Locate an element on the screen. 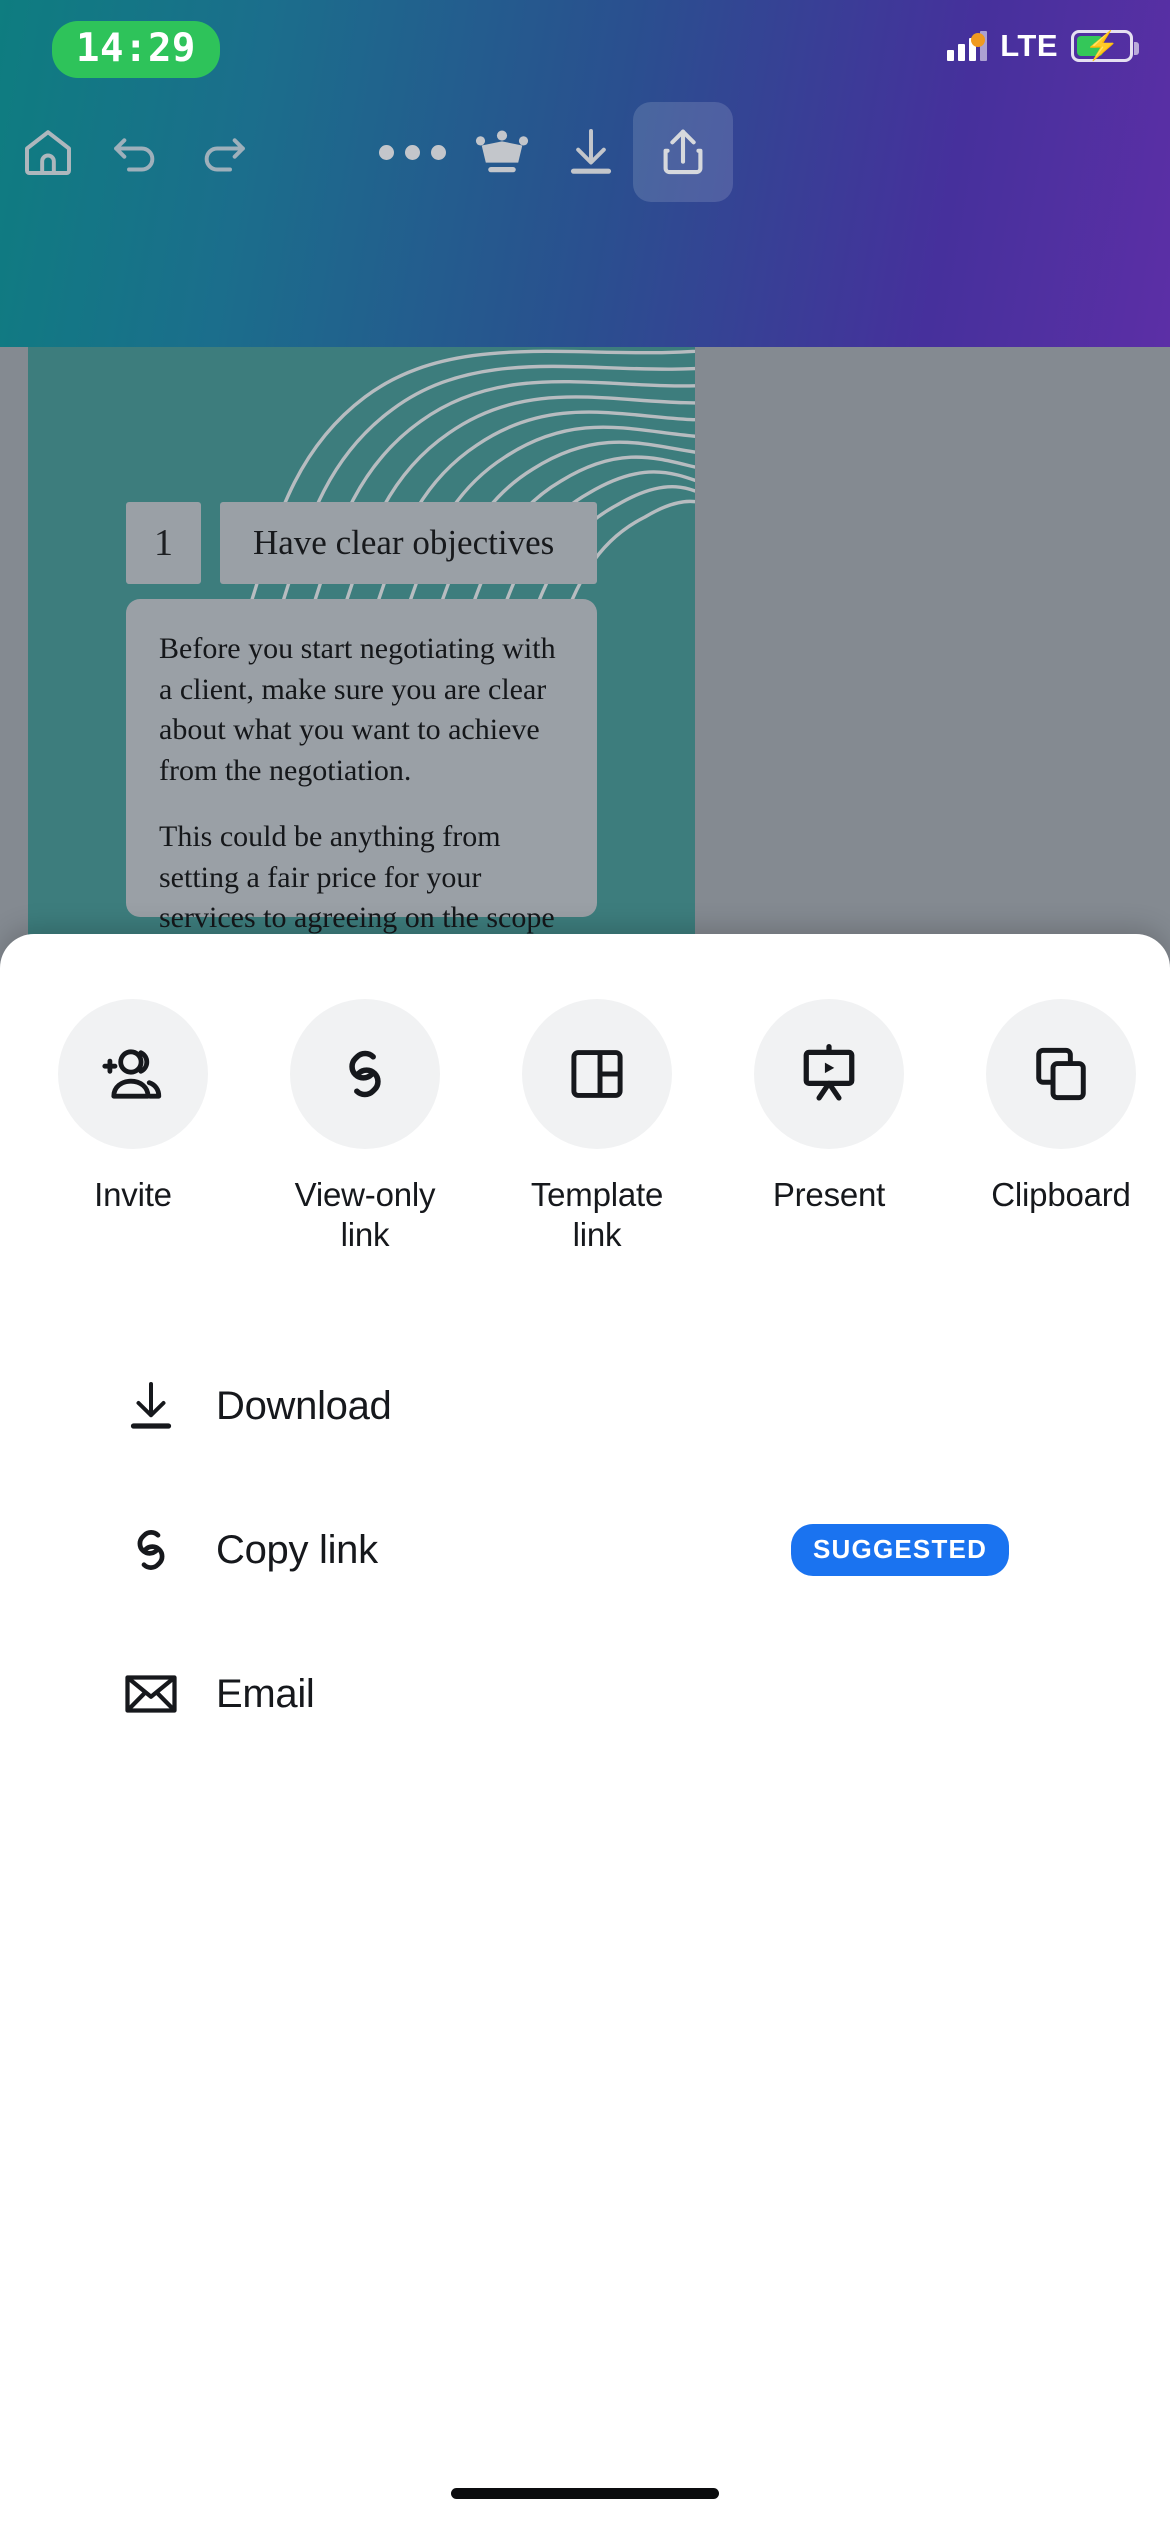 The image size is (1170, 2532). list-item-download: Download is located at coordinates (585, 1406).